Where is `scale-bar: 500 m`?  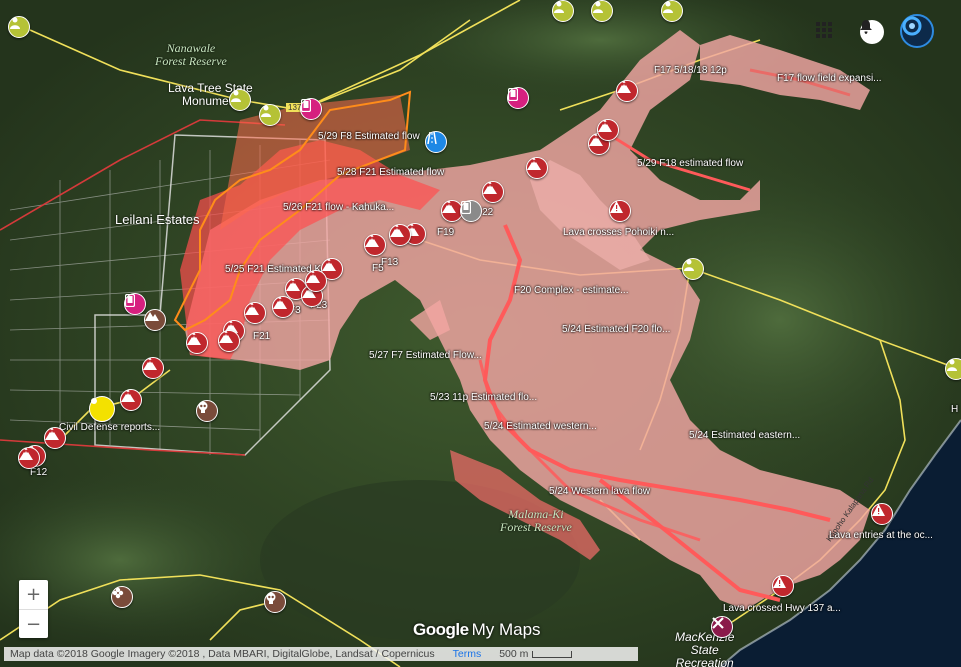
scale-bar: 500 m is located at coordinates (536, 654).